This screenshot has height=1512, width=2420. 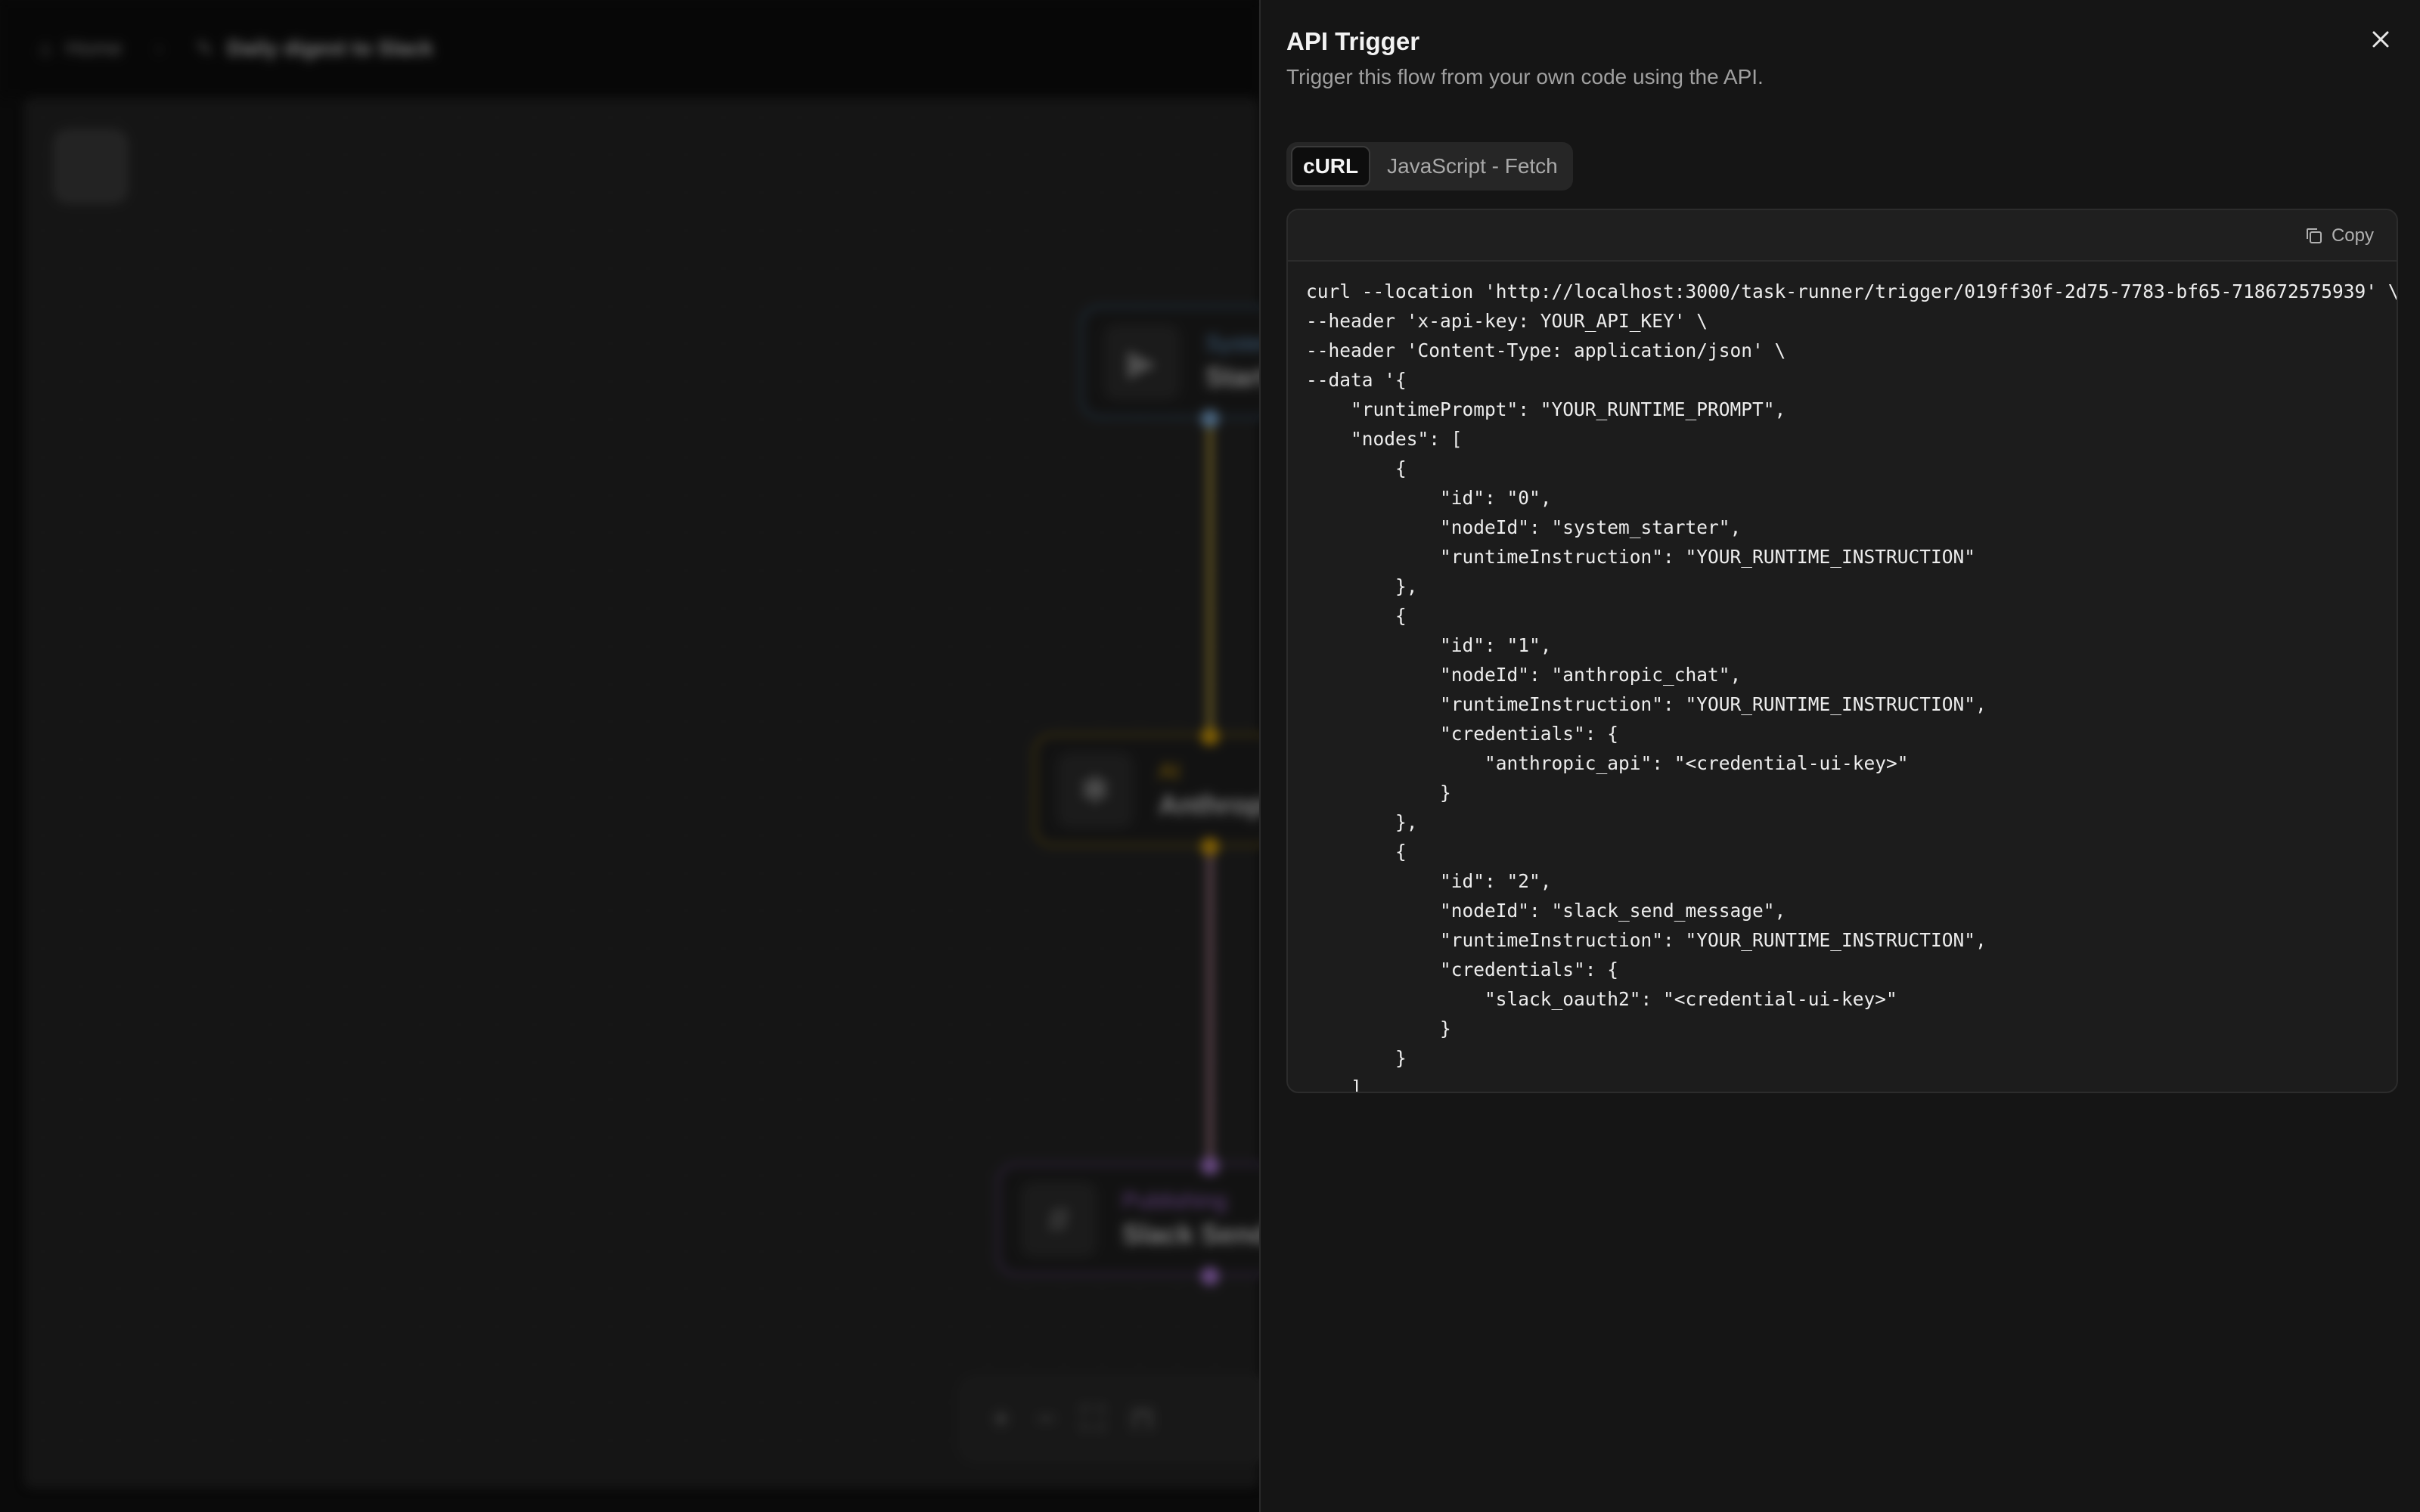 What do you see at coordinates (1095, 790) in the screenshot?
I see `anthropic-icon: ✱` at bounding box center [1095, 790].